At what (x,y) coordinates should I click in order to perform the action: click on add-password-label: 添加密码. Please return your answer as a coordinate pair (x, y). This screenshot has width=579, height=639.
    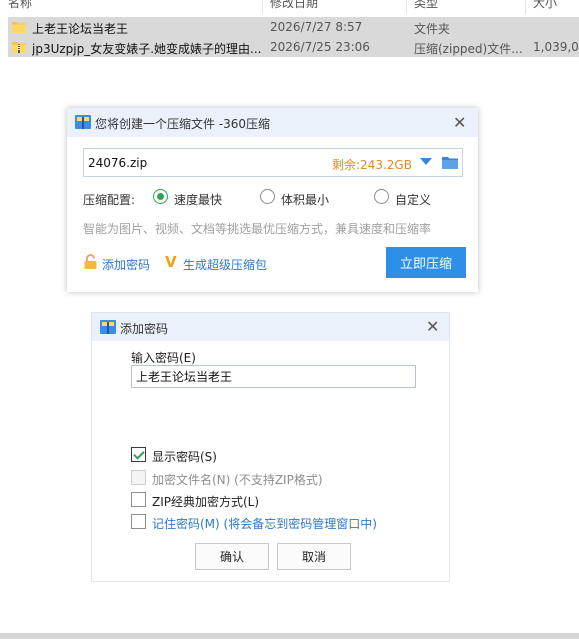
    Looking at the image, I should click on (126, 265).